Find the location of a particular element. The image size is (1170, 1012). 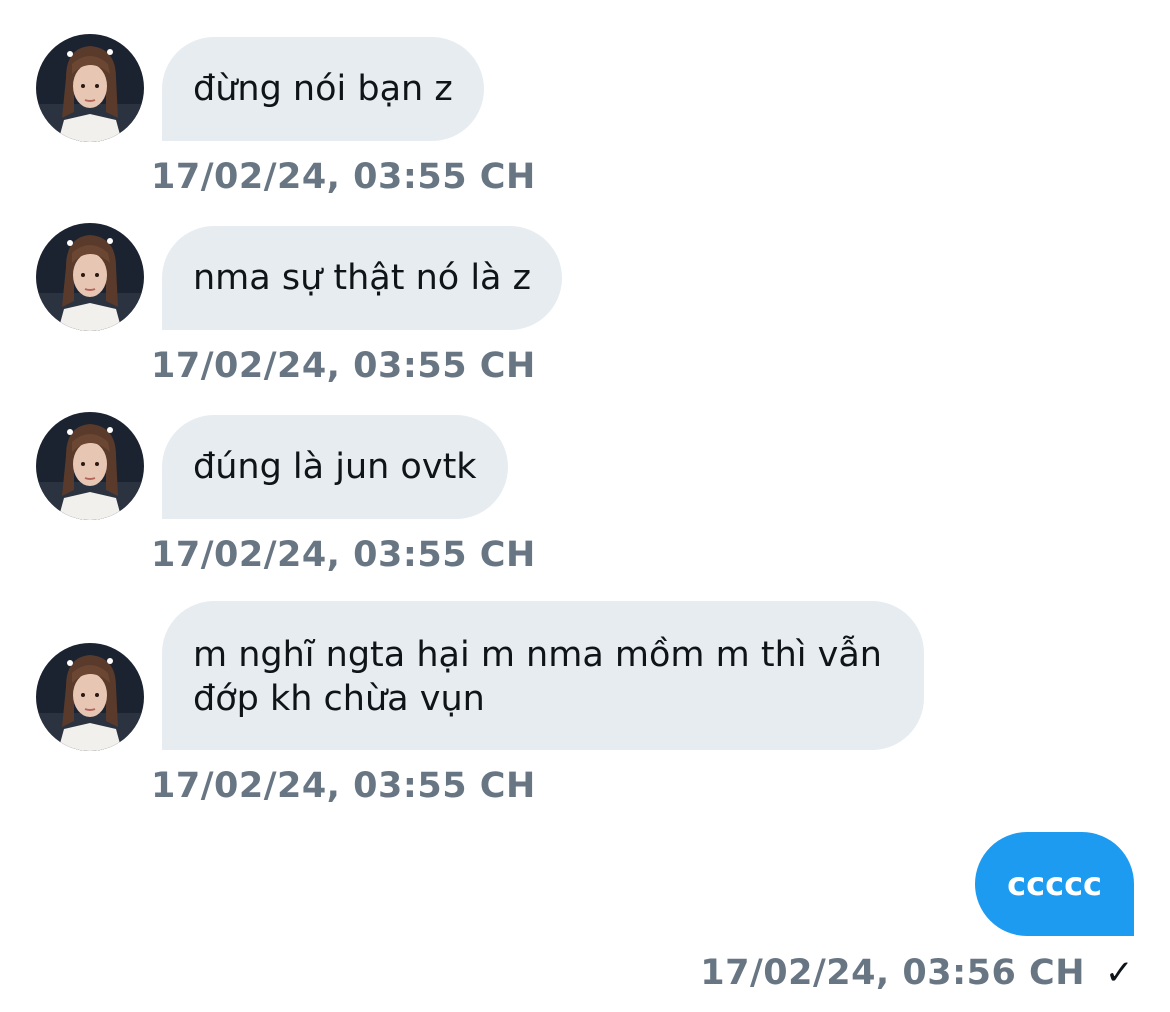

sent-message-meta: 17/02/24, 03:56 CH ✓ is located at coordinates (917, 973).